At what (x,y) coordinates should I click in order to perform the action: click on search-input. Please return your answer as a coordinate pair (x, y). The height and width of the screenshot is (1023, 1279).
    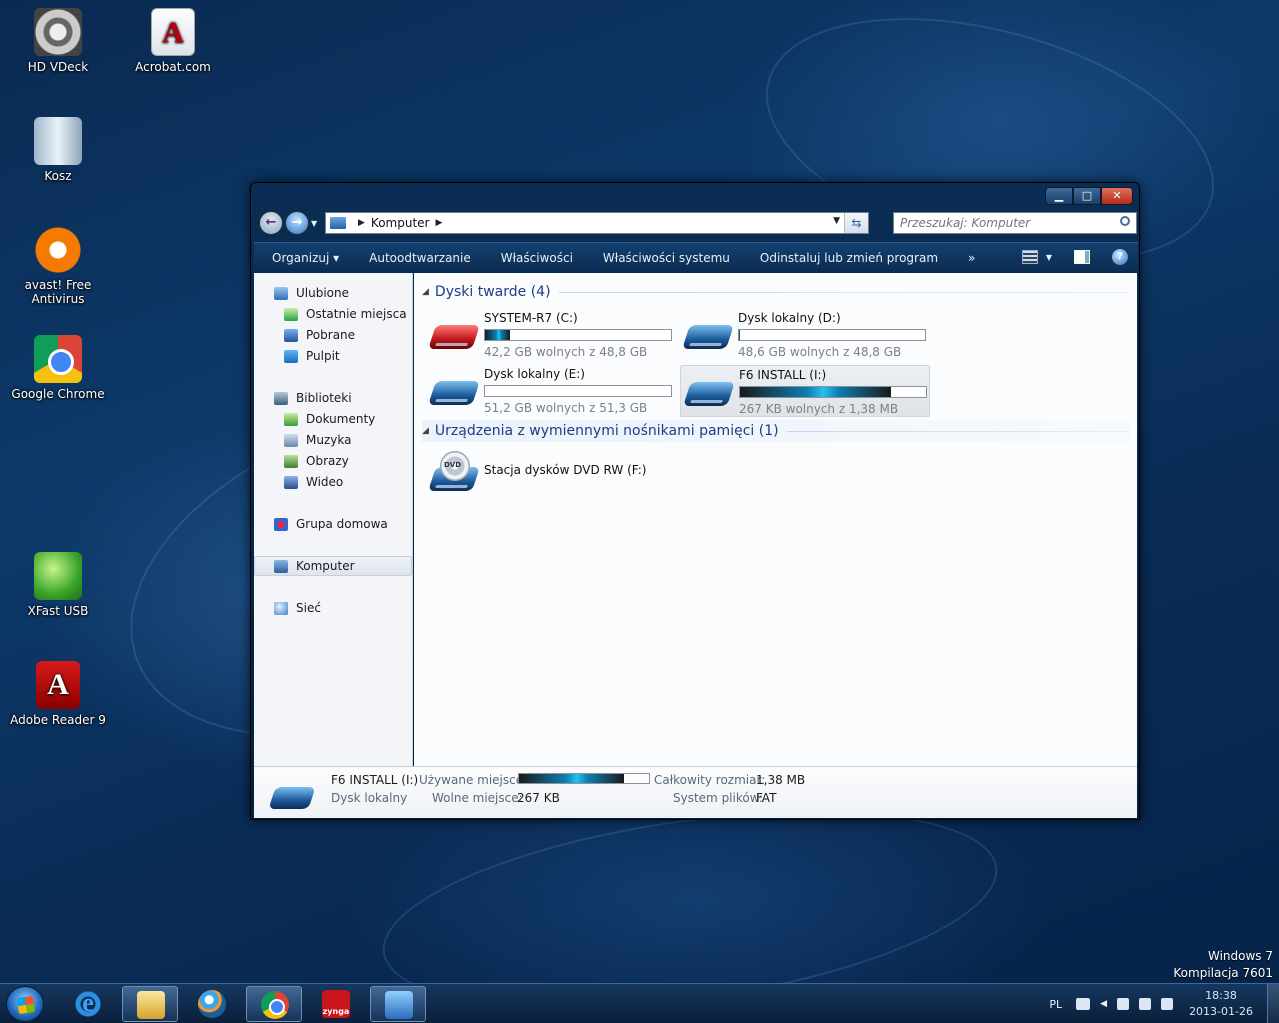
    Looking at the image, I should click on (999, 223).